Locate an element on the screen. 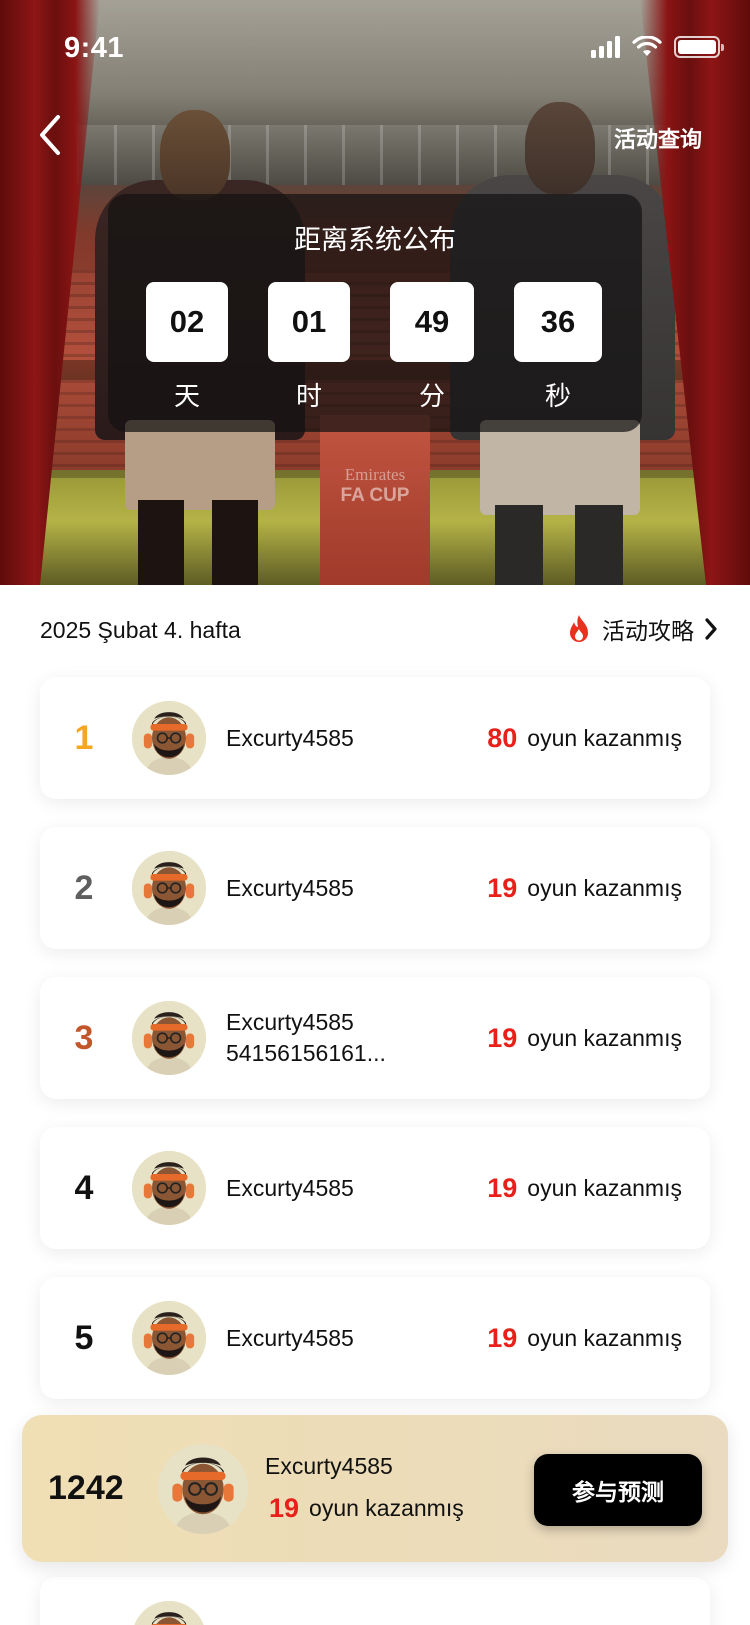 The height and width of the screenshot is (1625, 750). signal-icon is located at coordinates (605, 47).